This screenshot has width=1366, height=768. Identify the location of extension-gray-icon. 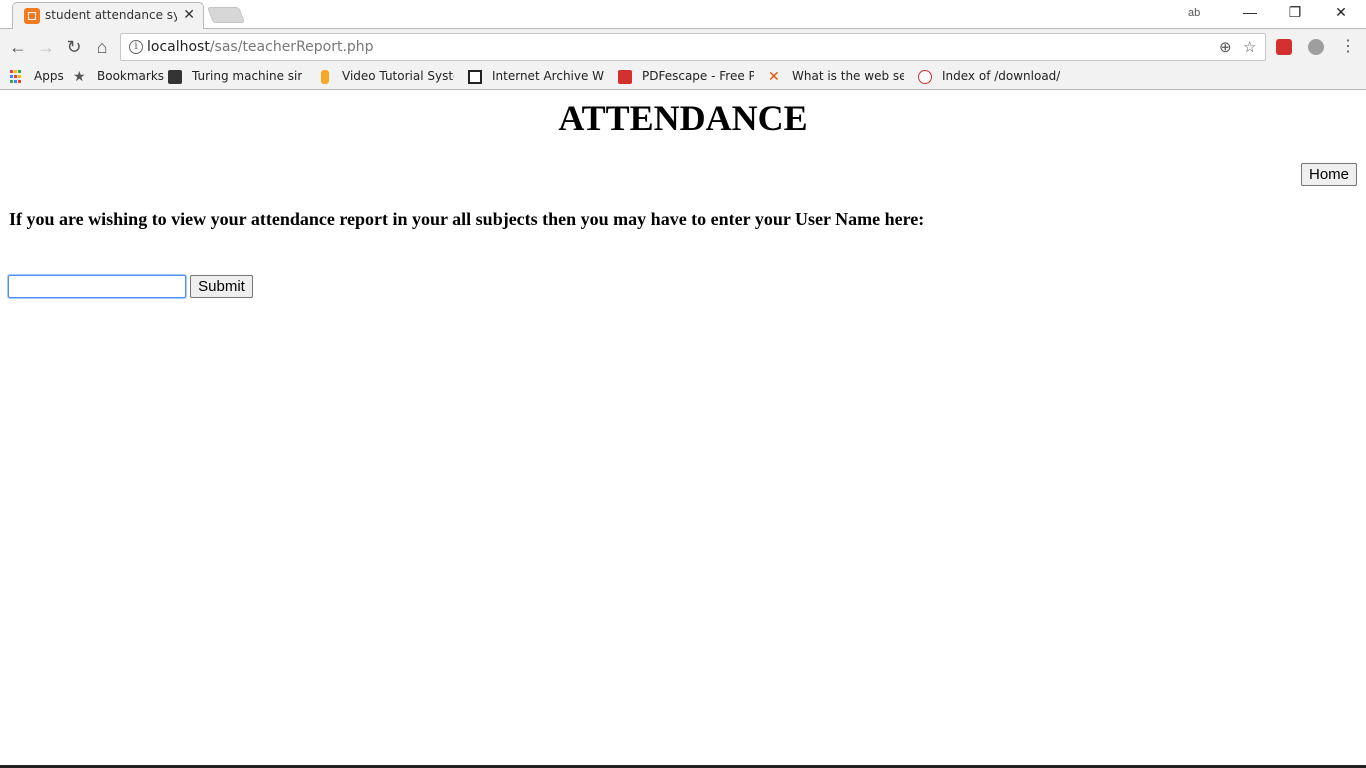
(1316, 47).